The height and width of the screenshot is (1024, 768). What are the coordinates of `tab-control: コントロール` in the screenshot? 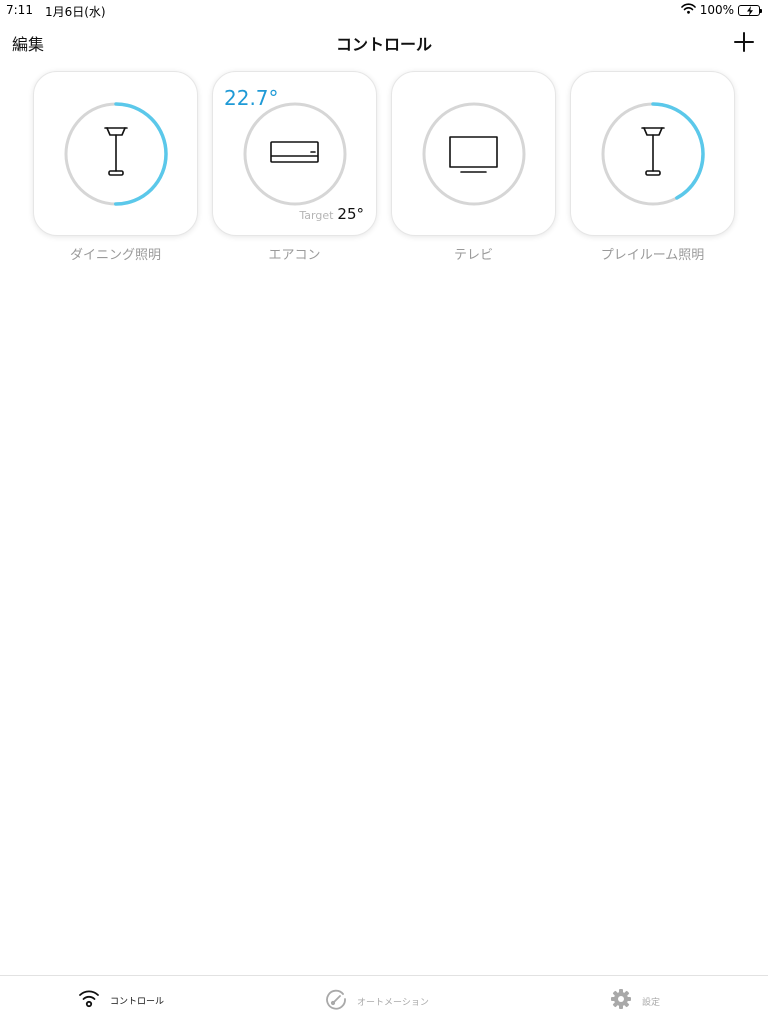 It's located at (121, 1000).